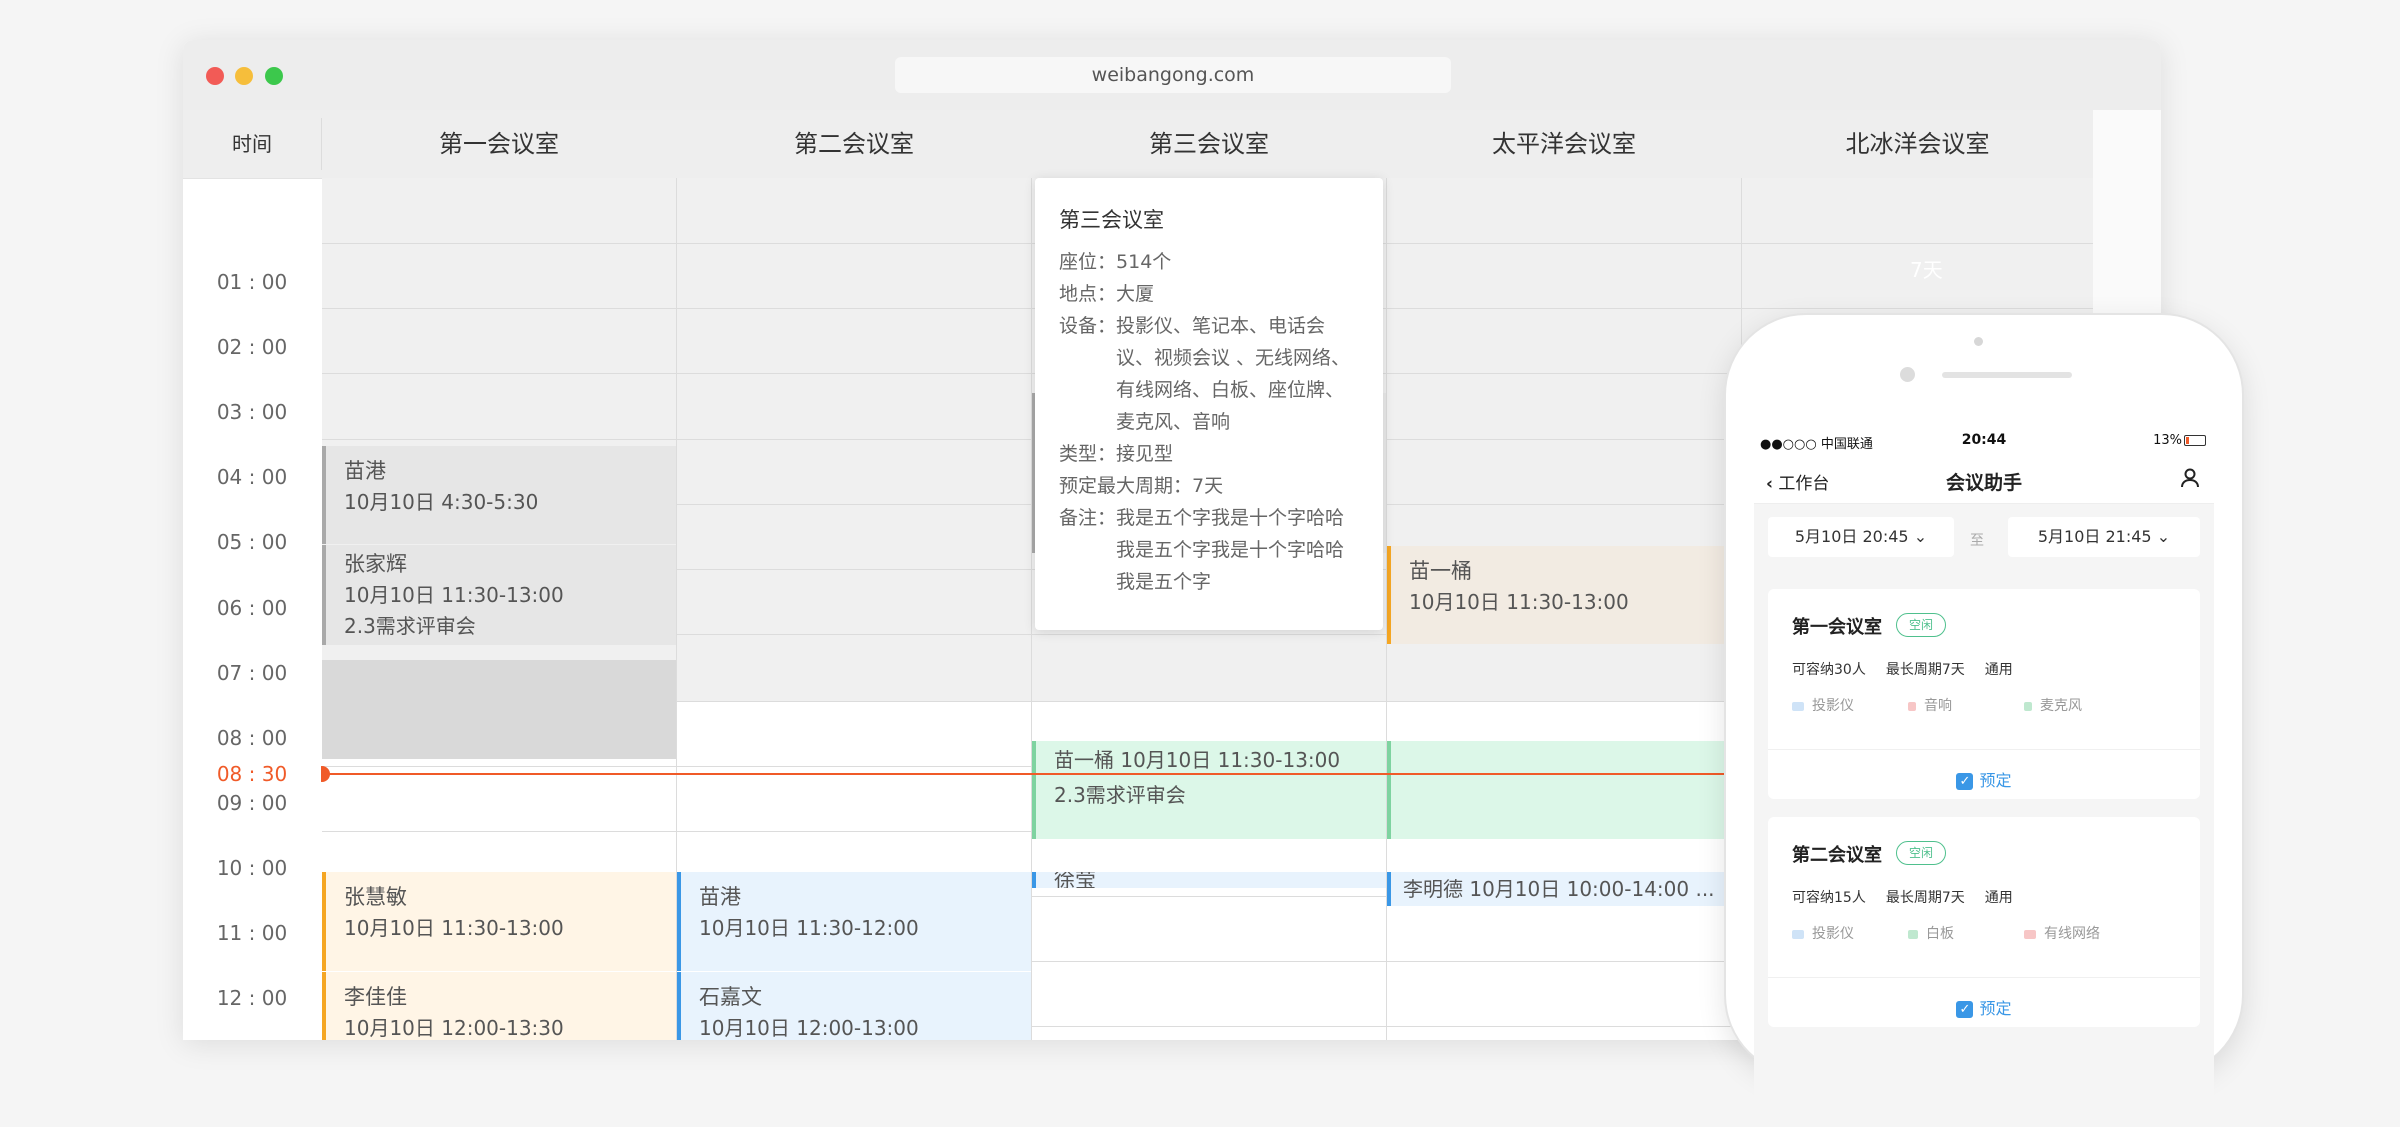  What do you see at coordinates (499, 1006) in the screenshot?
I see `event-block: 李佳佳 10月10日 12:00-13:30` at bounding box center [499, 1006].